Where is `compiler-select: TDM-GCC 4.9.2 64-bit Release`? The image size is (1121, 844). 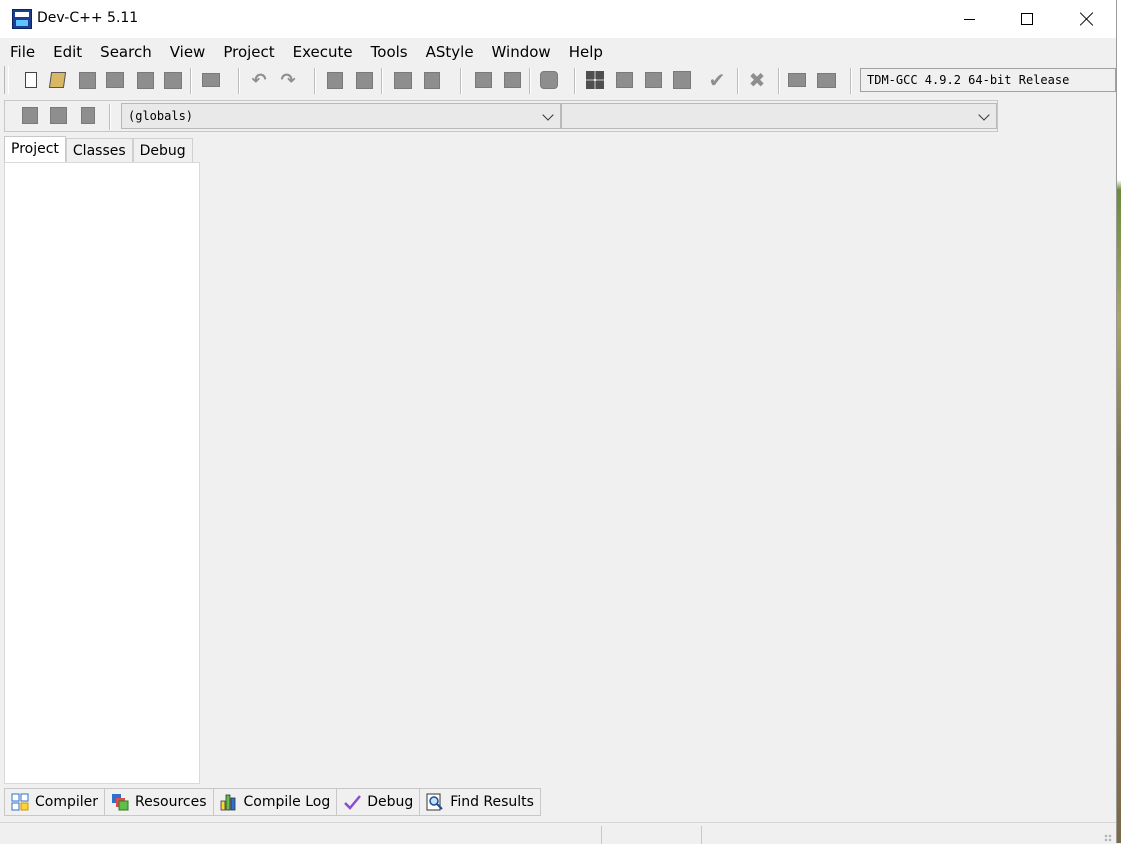
compiler-select: TDM-GCC 4.9.2 64-bit Release is located at coordinates (988, 80).